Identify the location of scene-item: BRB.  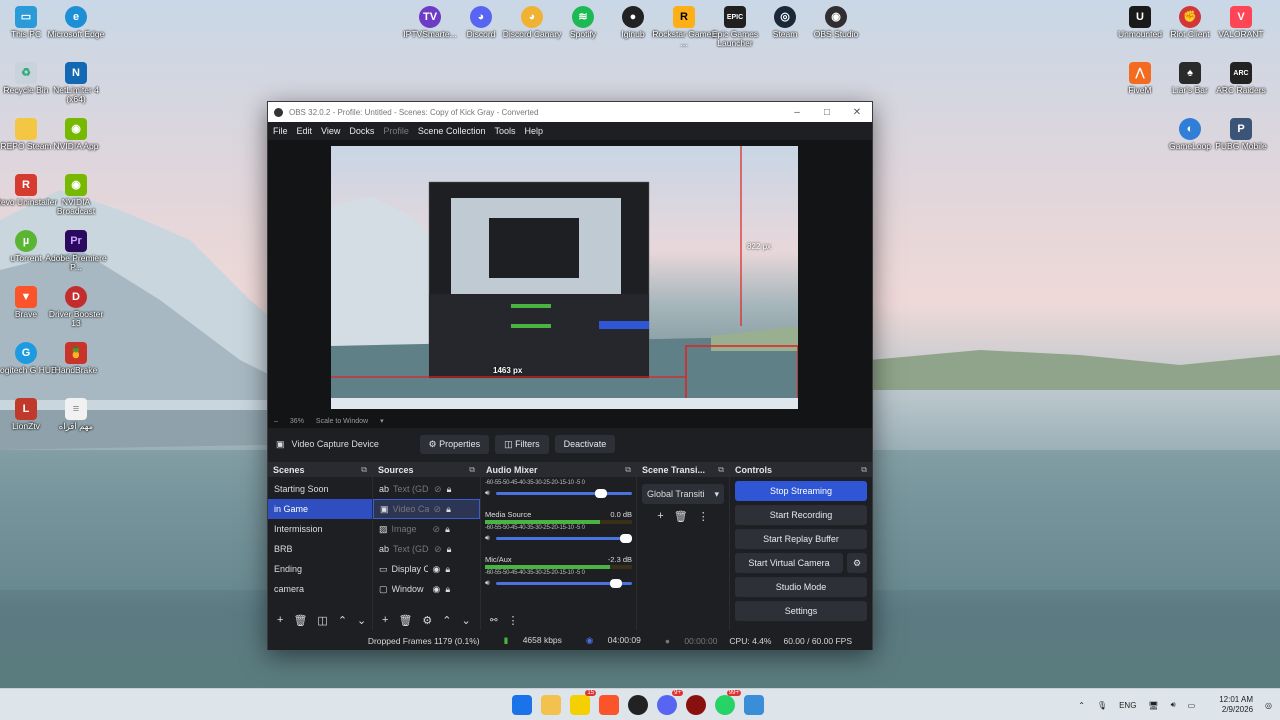
(320, 549).